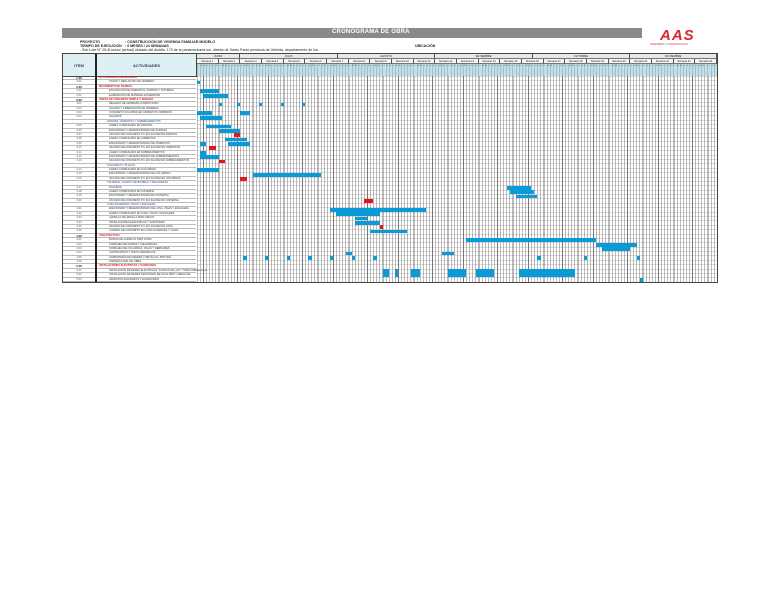 Image resolution: width=768 pixels, height=594 pixels. I want to click on column-header-activities: ACTIVIDADES, so click(147, 65).